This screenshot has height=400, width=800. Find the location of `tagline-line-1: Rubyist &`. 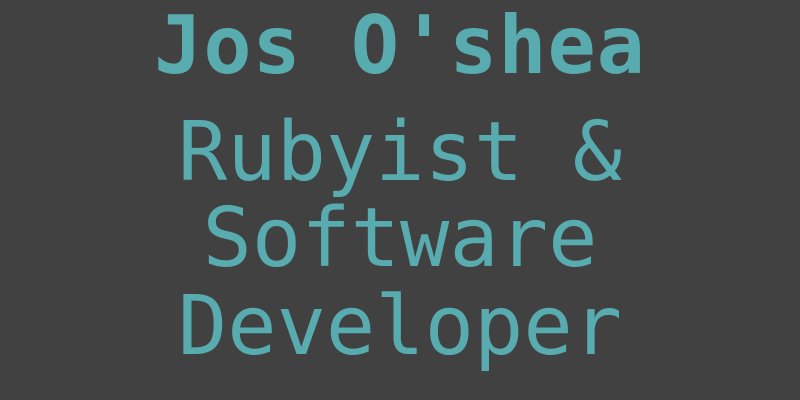

tagline-line-1: Rubyist & is located at coordinates (400, 152).